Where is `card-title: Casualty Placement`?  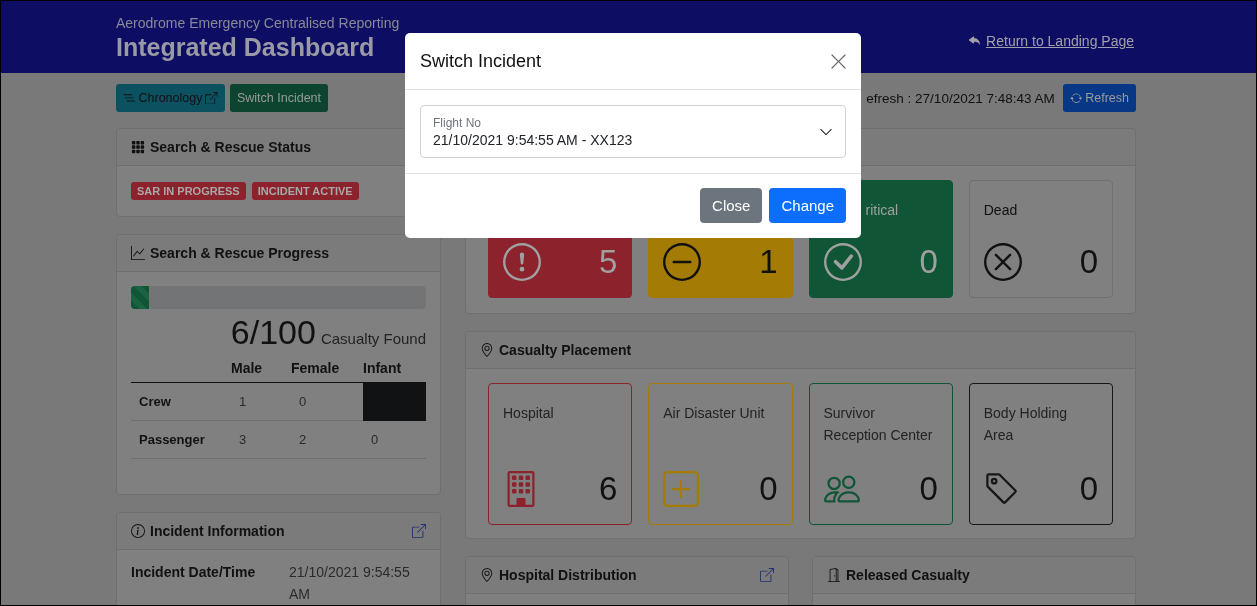 card-title: Casualty Placement is located at coordinates (565, 350).